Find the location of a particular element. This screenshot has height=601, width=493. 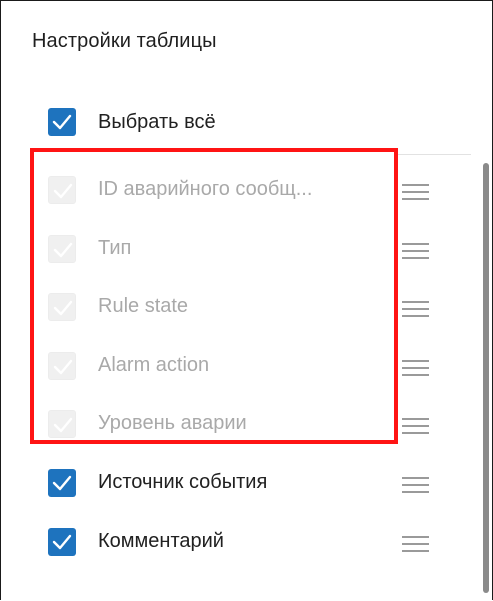

column-label: Комментарий is located at coordinates (161, 541).